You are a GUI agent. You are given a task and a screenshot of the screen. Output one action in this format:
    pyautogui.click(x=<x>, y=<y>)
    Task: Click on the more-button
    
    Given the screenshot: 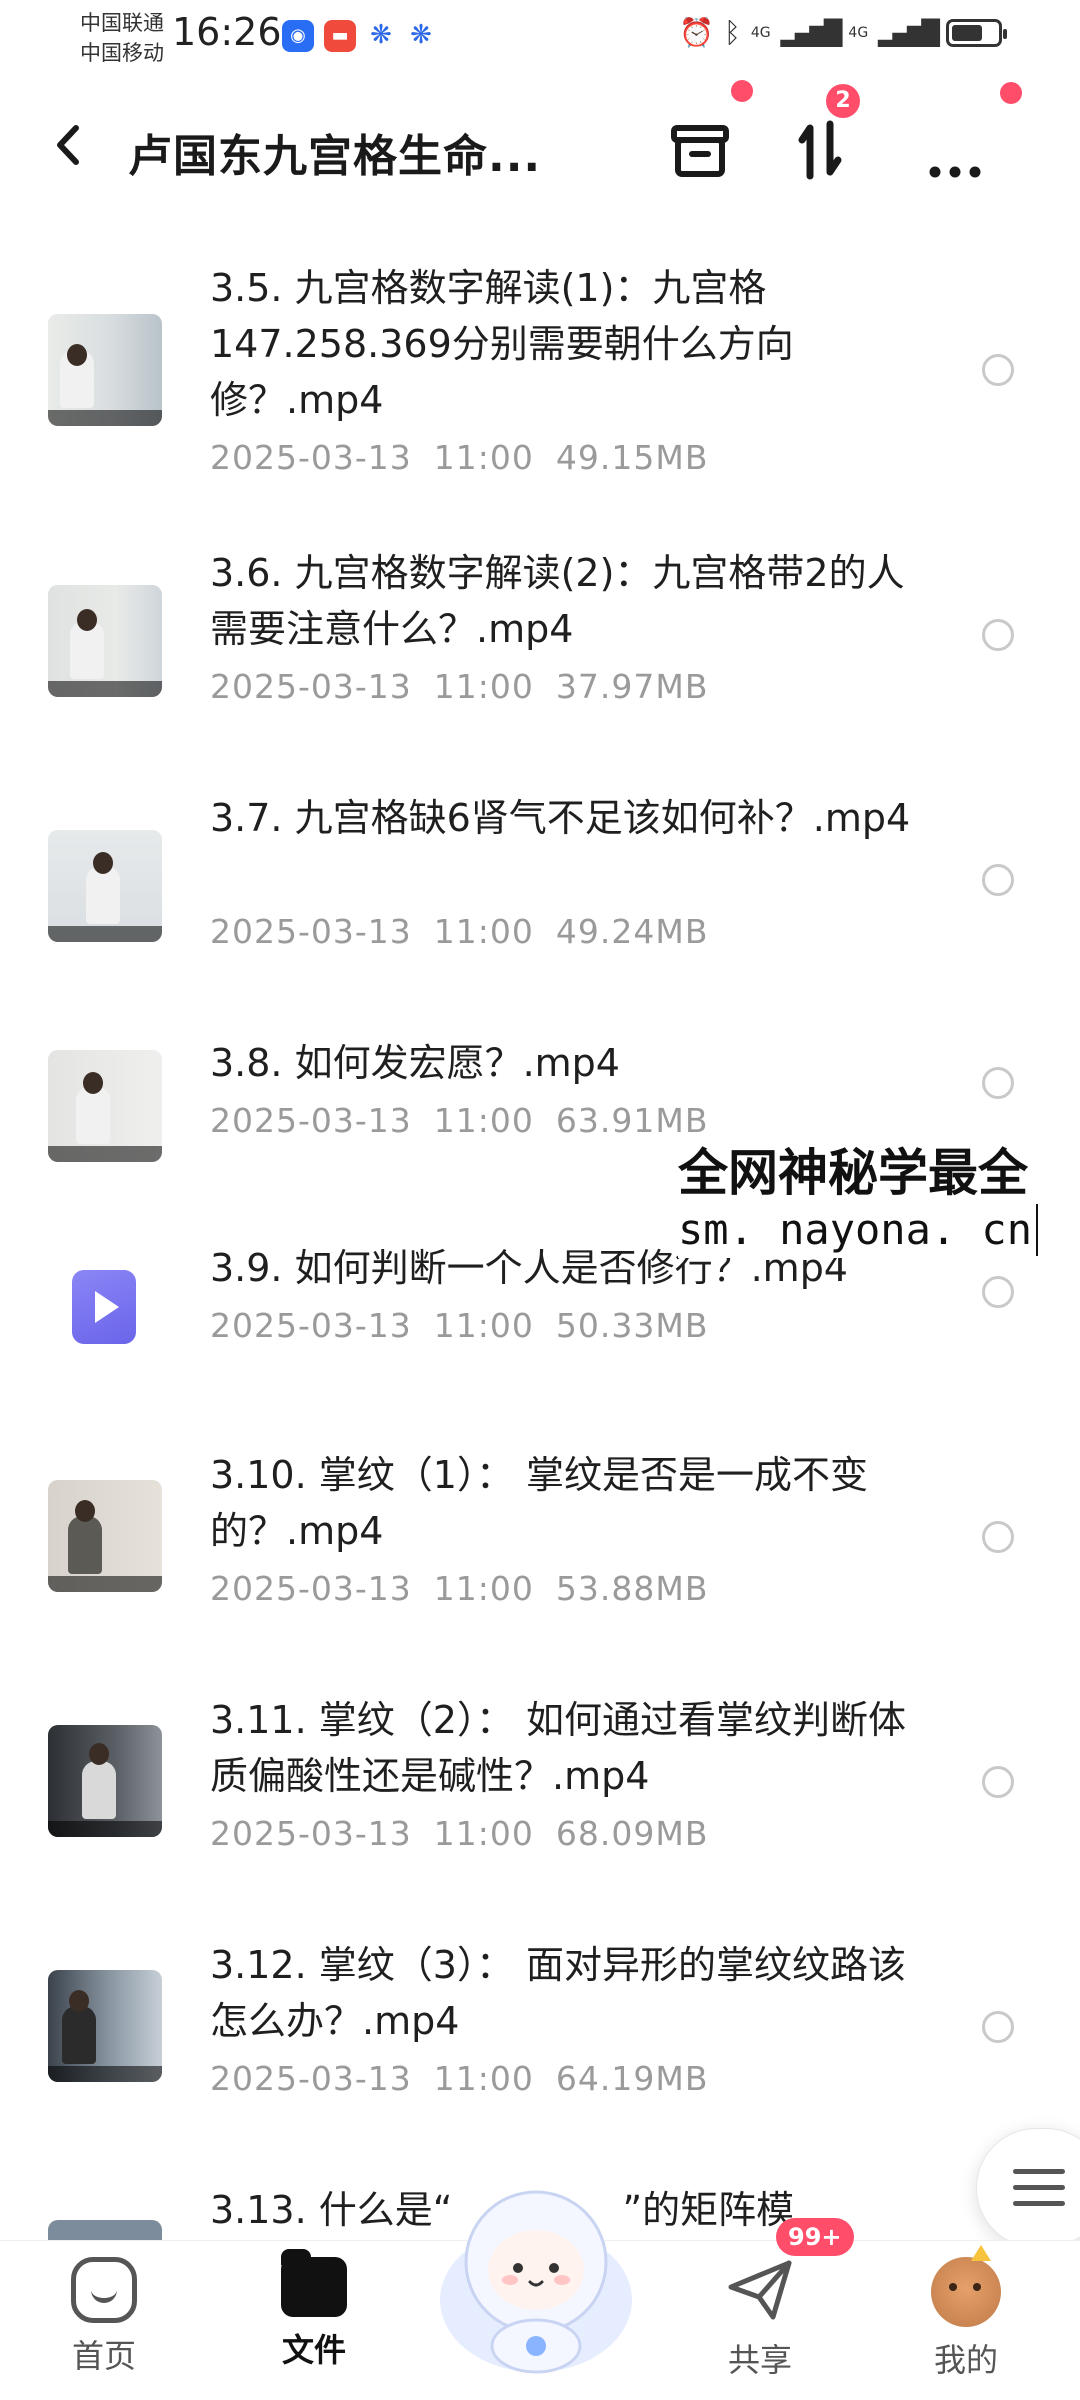 What is the action you would take?
    pyautogui.click(x=955, y=150)
    